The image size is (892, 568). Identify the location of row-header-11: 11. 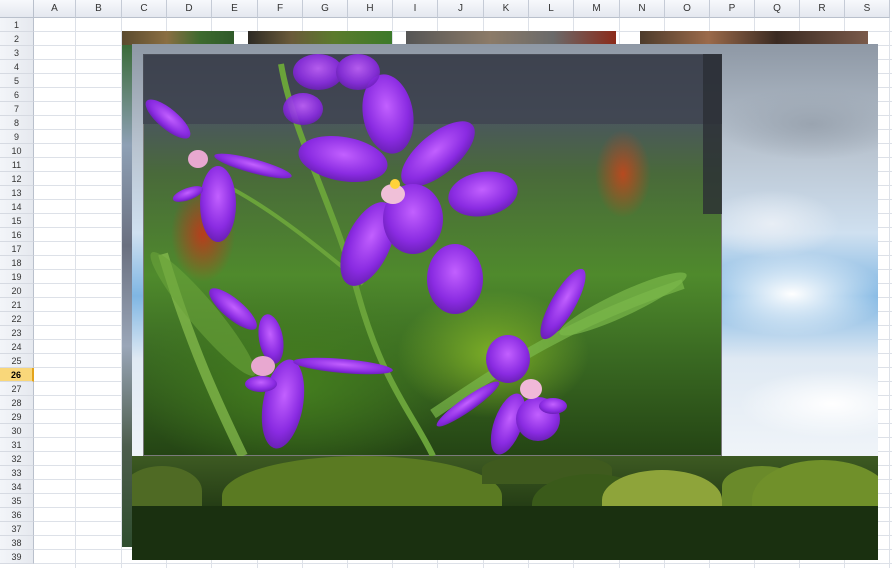
(17, 165).